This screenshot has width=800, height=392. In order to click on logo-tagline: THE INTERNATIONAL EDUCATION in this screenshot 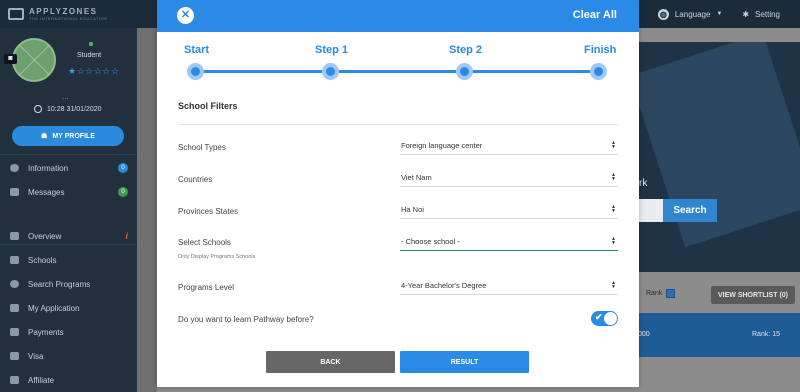, I will do `click(68, 18)`.